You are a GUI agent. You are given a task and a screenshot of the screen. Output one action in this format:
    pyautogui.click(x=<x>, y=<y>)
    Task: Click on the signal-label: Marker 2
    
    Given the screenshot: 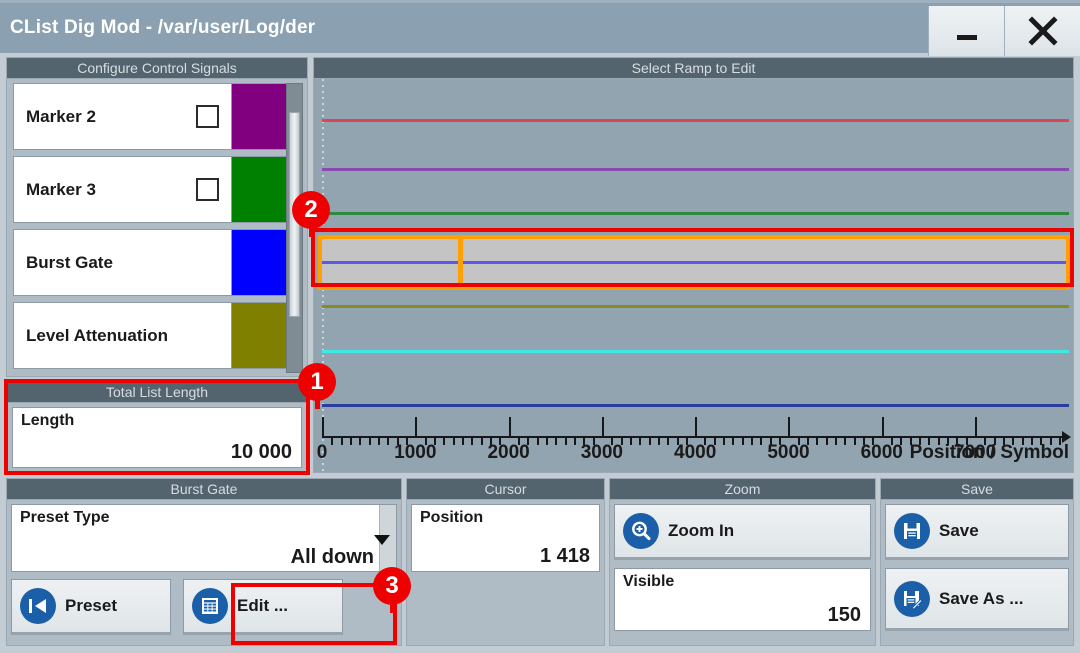 What is the action you would take?
    pyautogui.click(x=61, y=116)
    